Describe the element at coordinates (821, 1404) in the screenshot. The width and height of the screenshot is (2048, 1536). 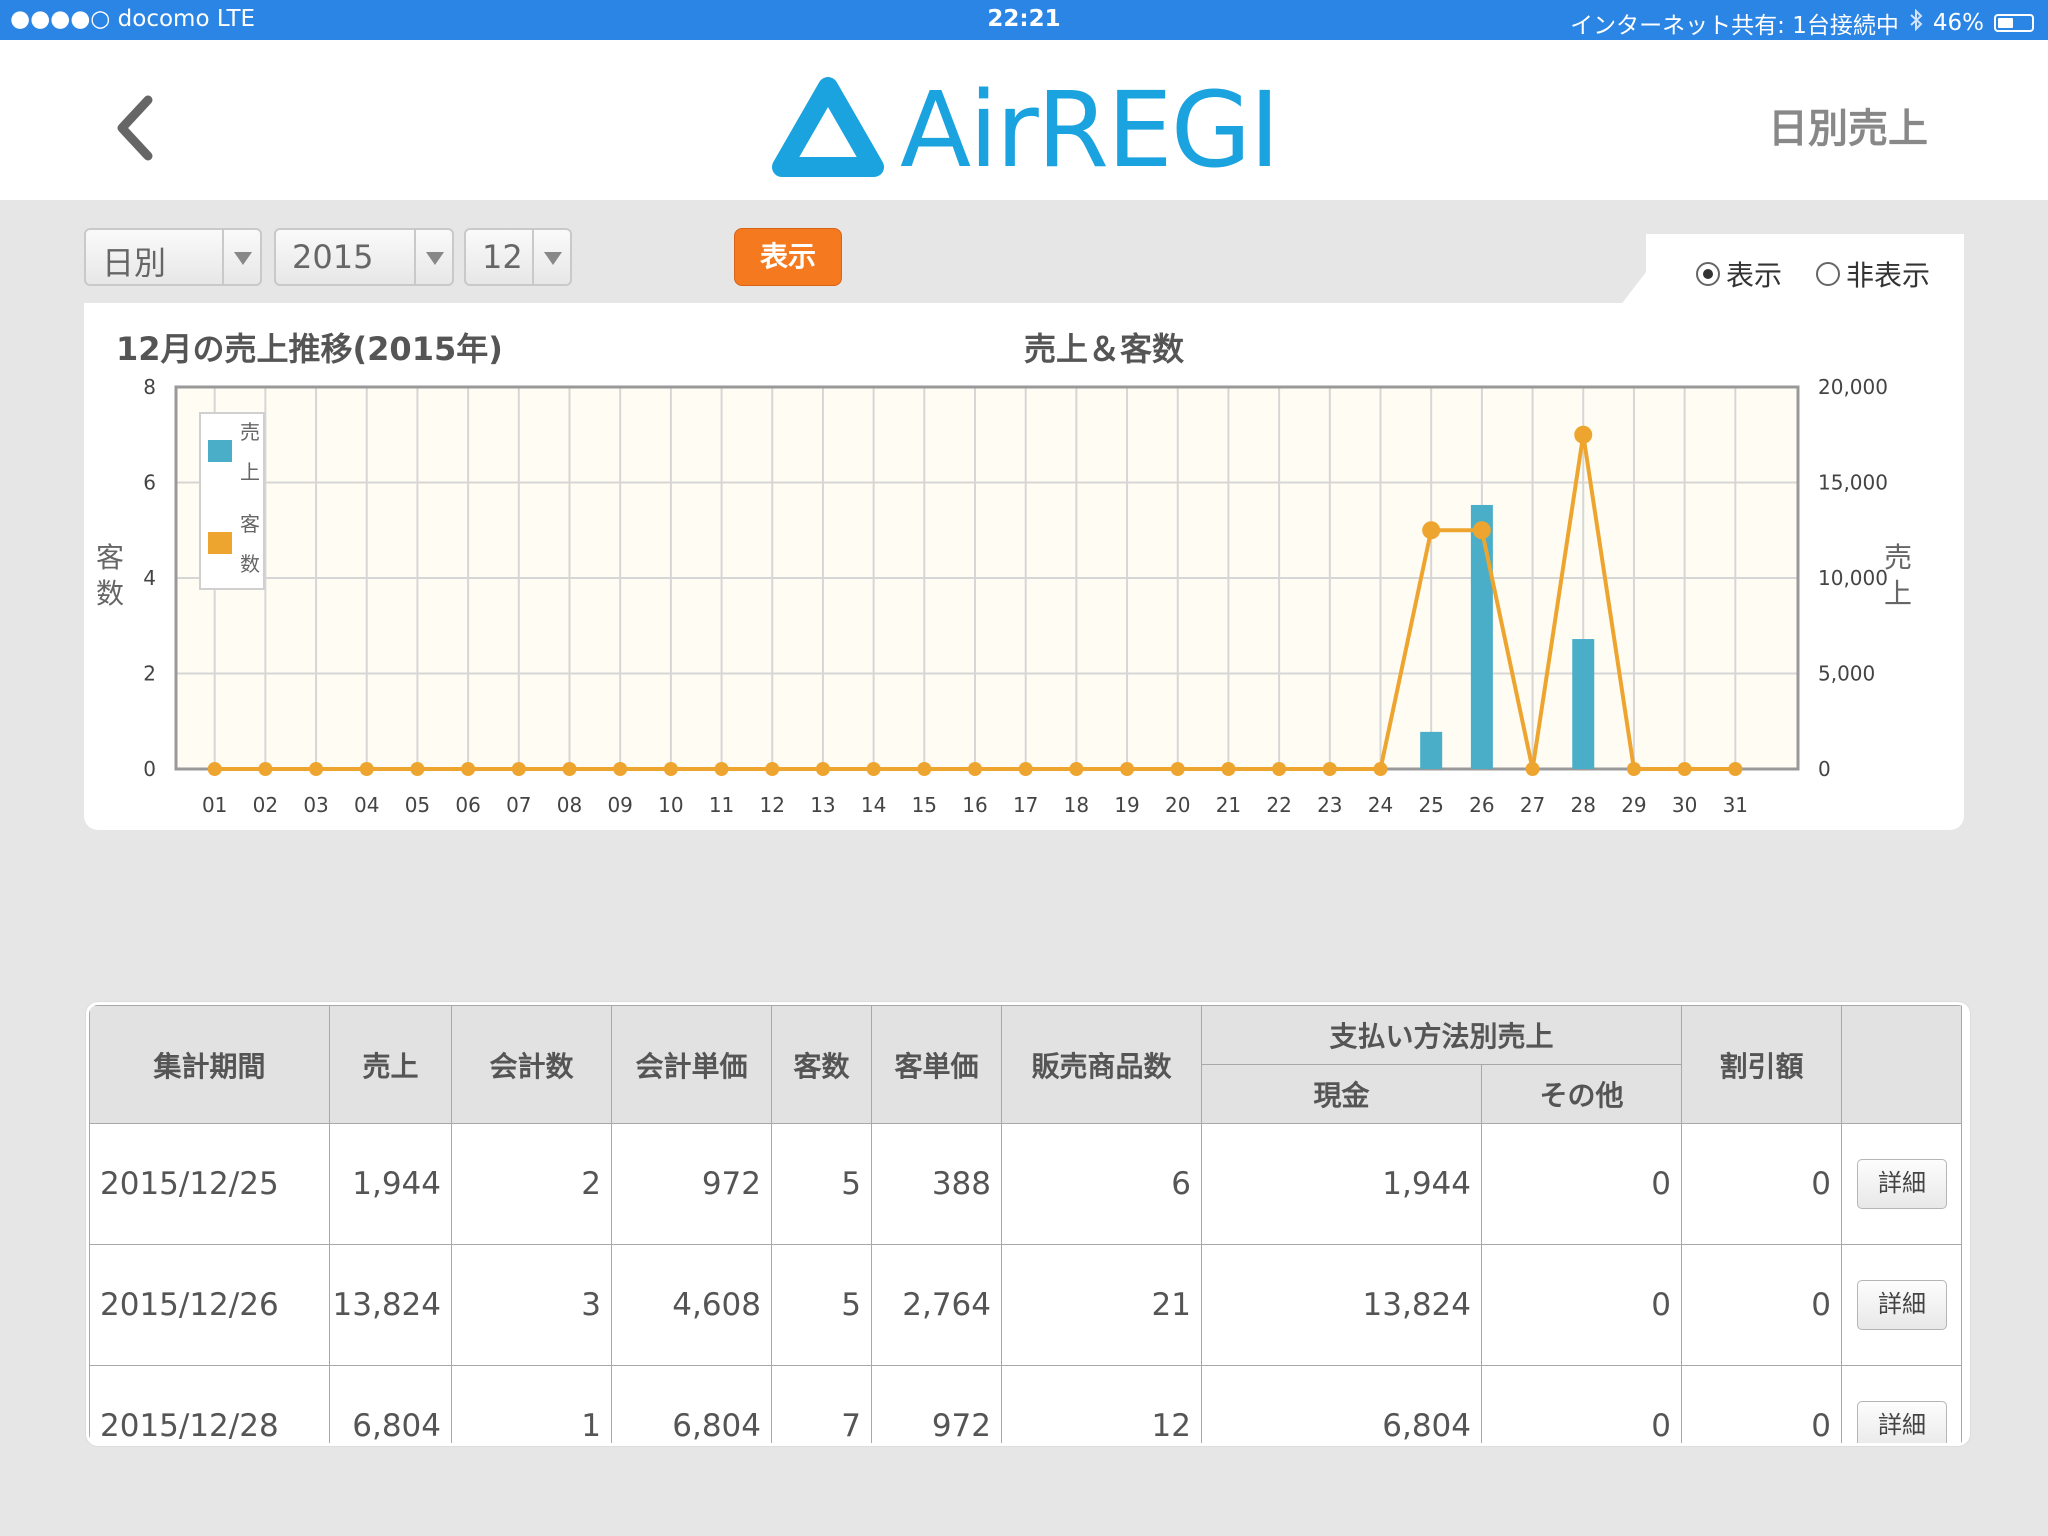
I see `cell-customers: 7` at that location.